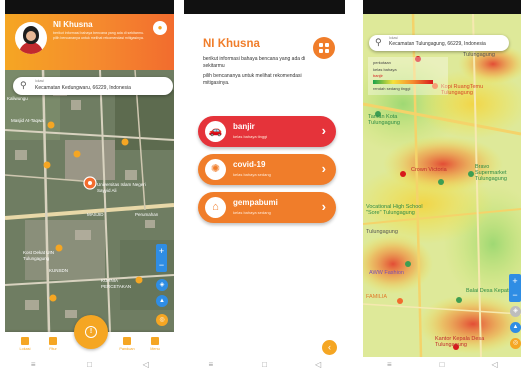 This screenshot has height=372, width=521. I want to click on svg-text: Perumahan, so click(147, 214).